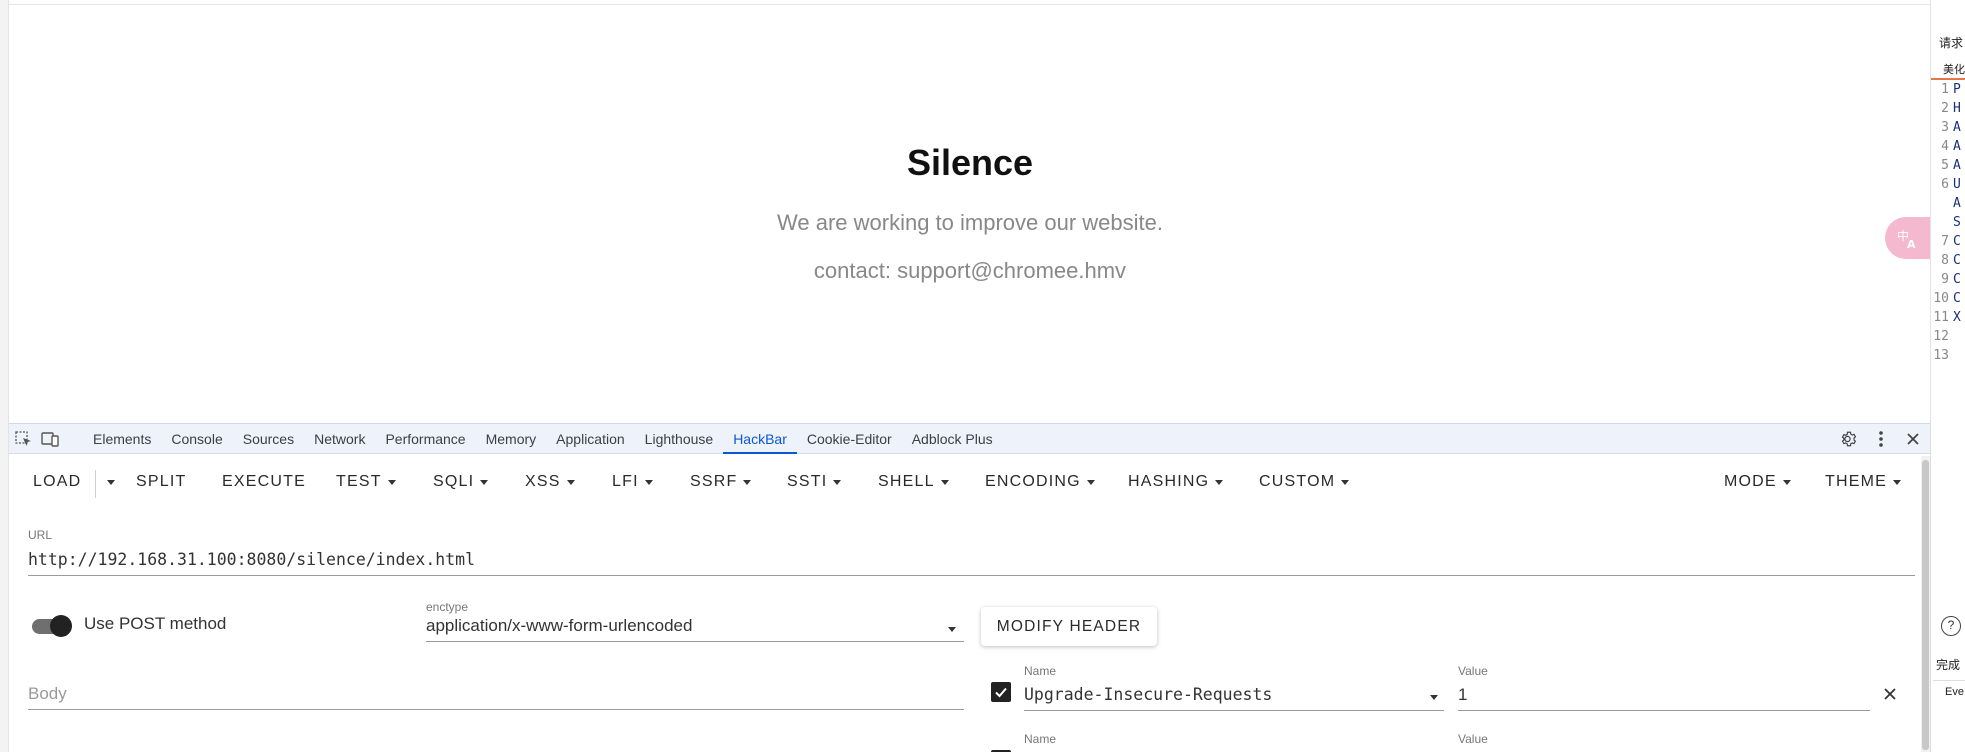  Describe the element at coordinates (61, 626) in the screenshot. I see `toggle-knob` at that location.